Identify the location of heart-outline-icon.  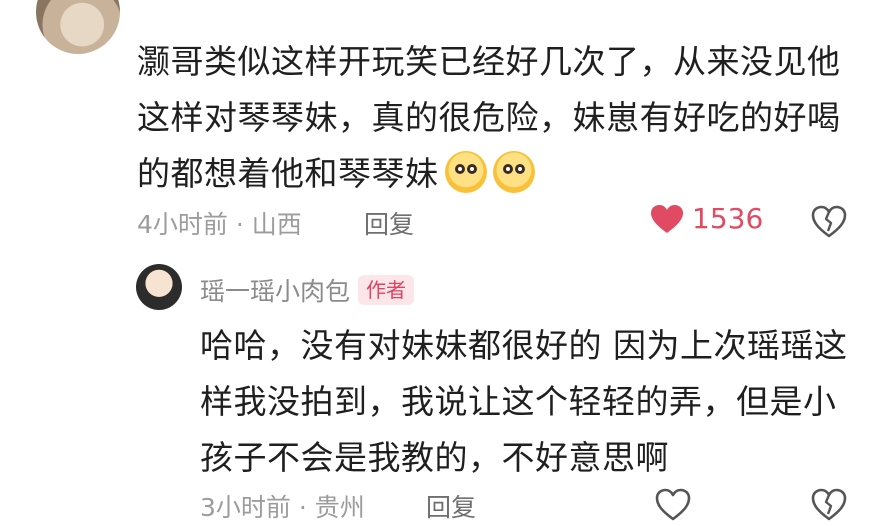
(673, 504).